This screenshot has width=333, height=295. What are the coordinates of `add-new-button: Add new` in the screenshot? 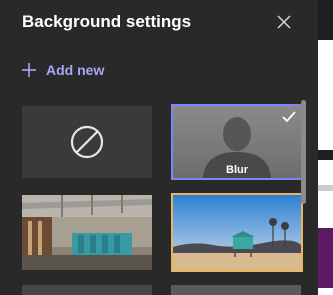 It's located at (62, 70).